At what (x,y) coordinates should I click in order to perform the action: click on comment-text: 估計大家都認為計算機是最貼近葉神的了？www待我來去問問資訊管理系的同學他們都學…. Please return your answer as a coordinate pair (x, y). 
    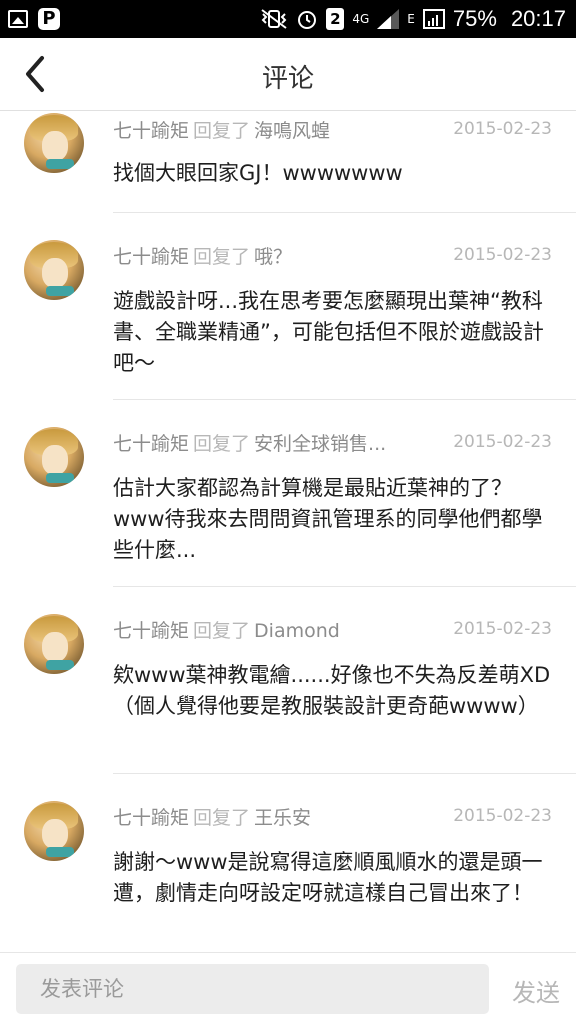
    Looking at the image, I should click on (328, 519).